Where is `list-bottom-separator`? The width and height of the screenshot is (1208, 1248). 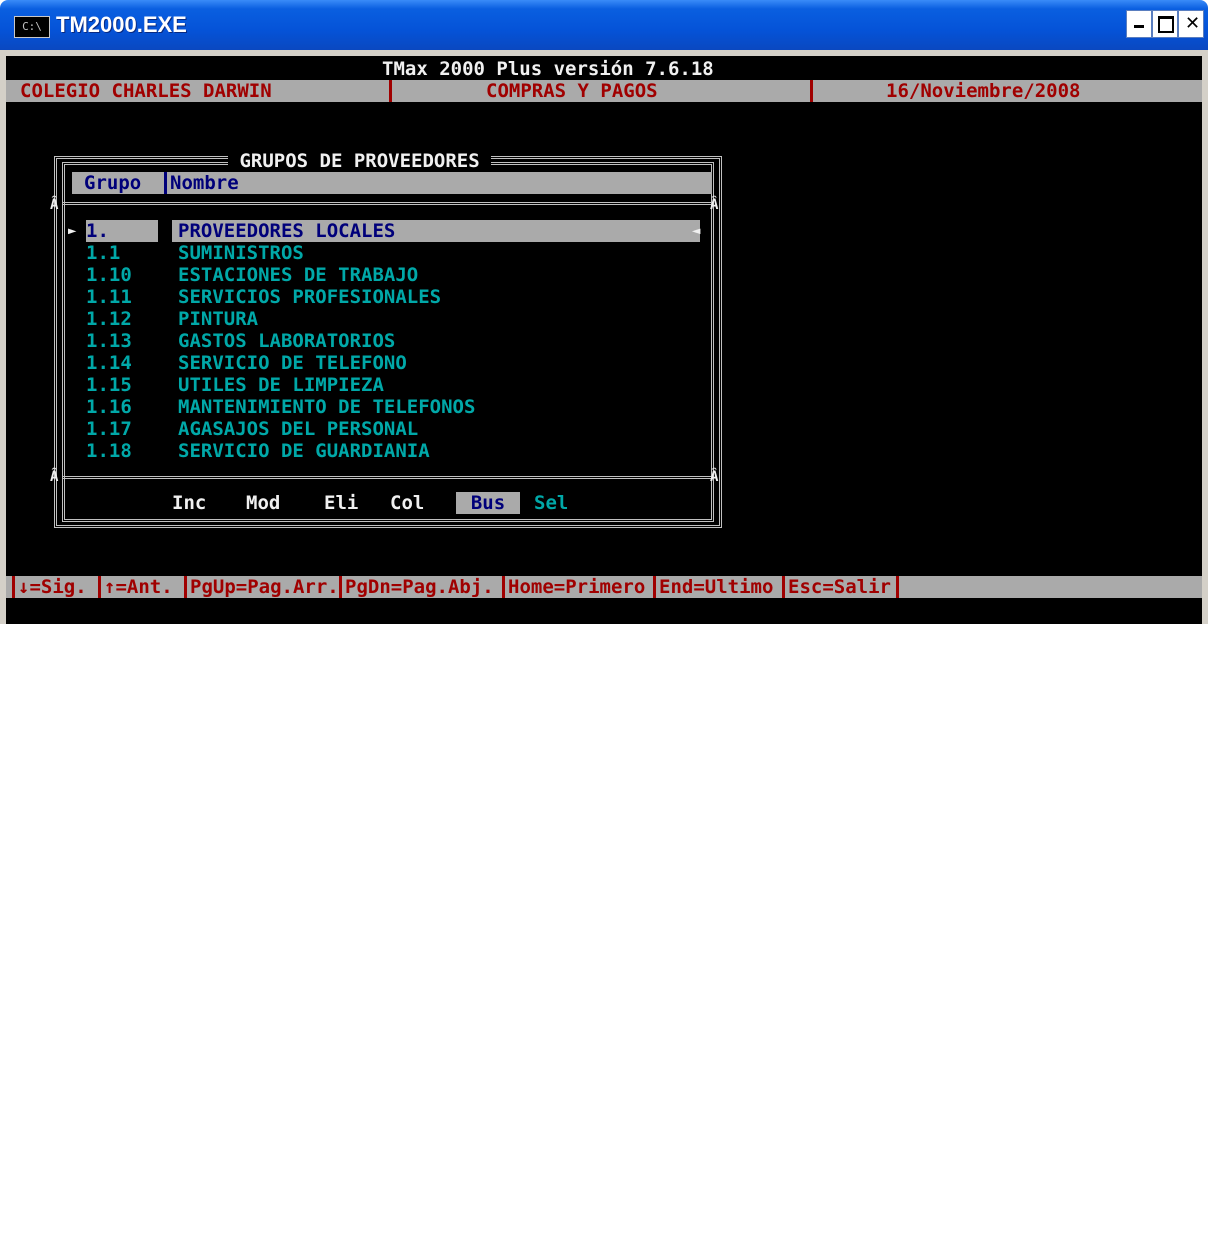
list-bottom-separator is located at coordinates (388, 477).